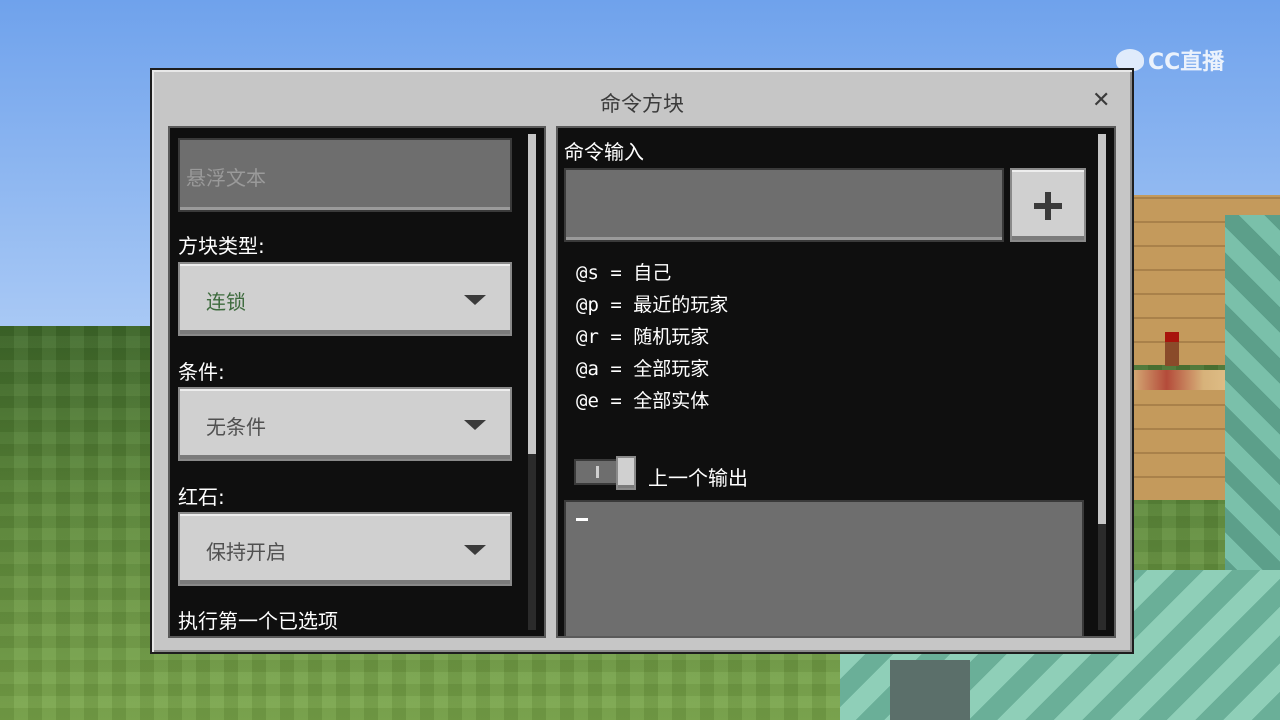  Describe the element at coordinates (1172, 349) in the screenshot. I see `redstone-torch` at that location.